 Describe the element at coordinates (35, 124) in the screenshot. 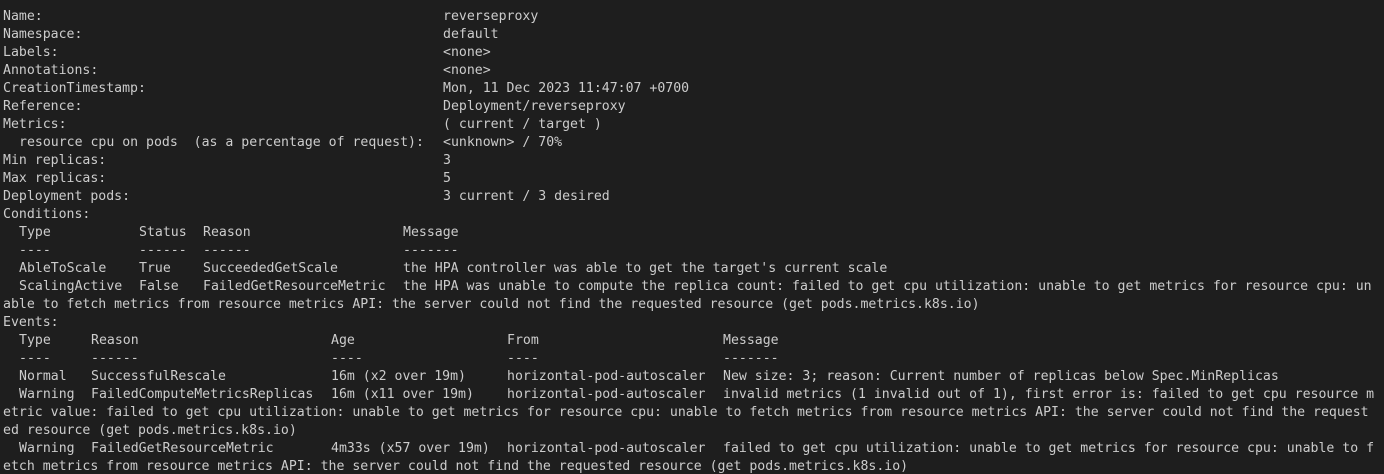

I see `metrics-key: Metrics:` at that location.